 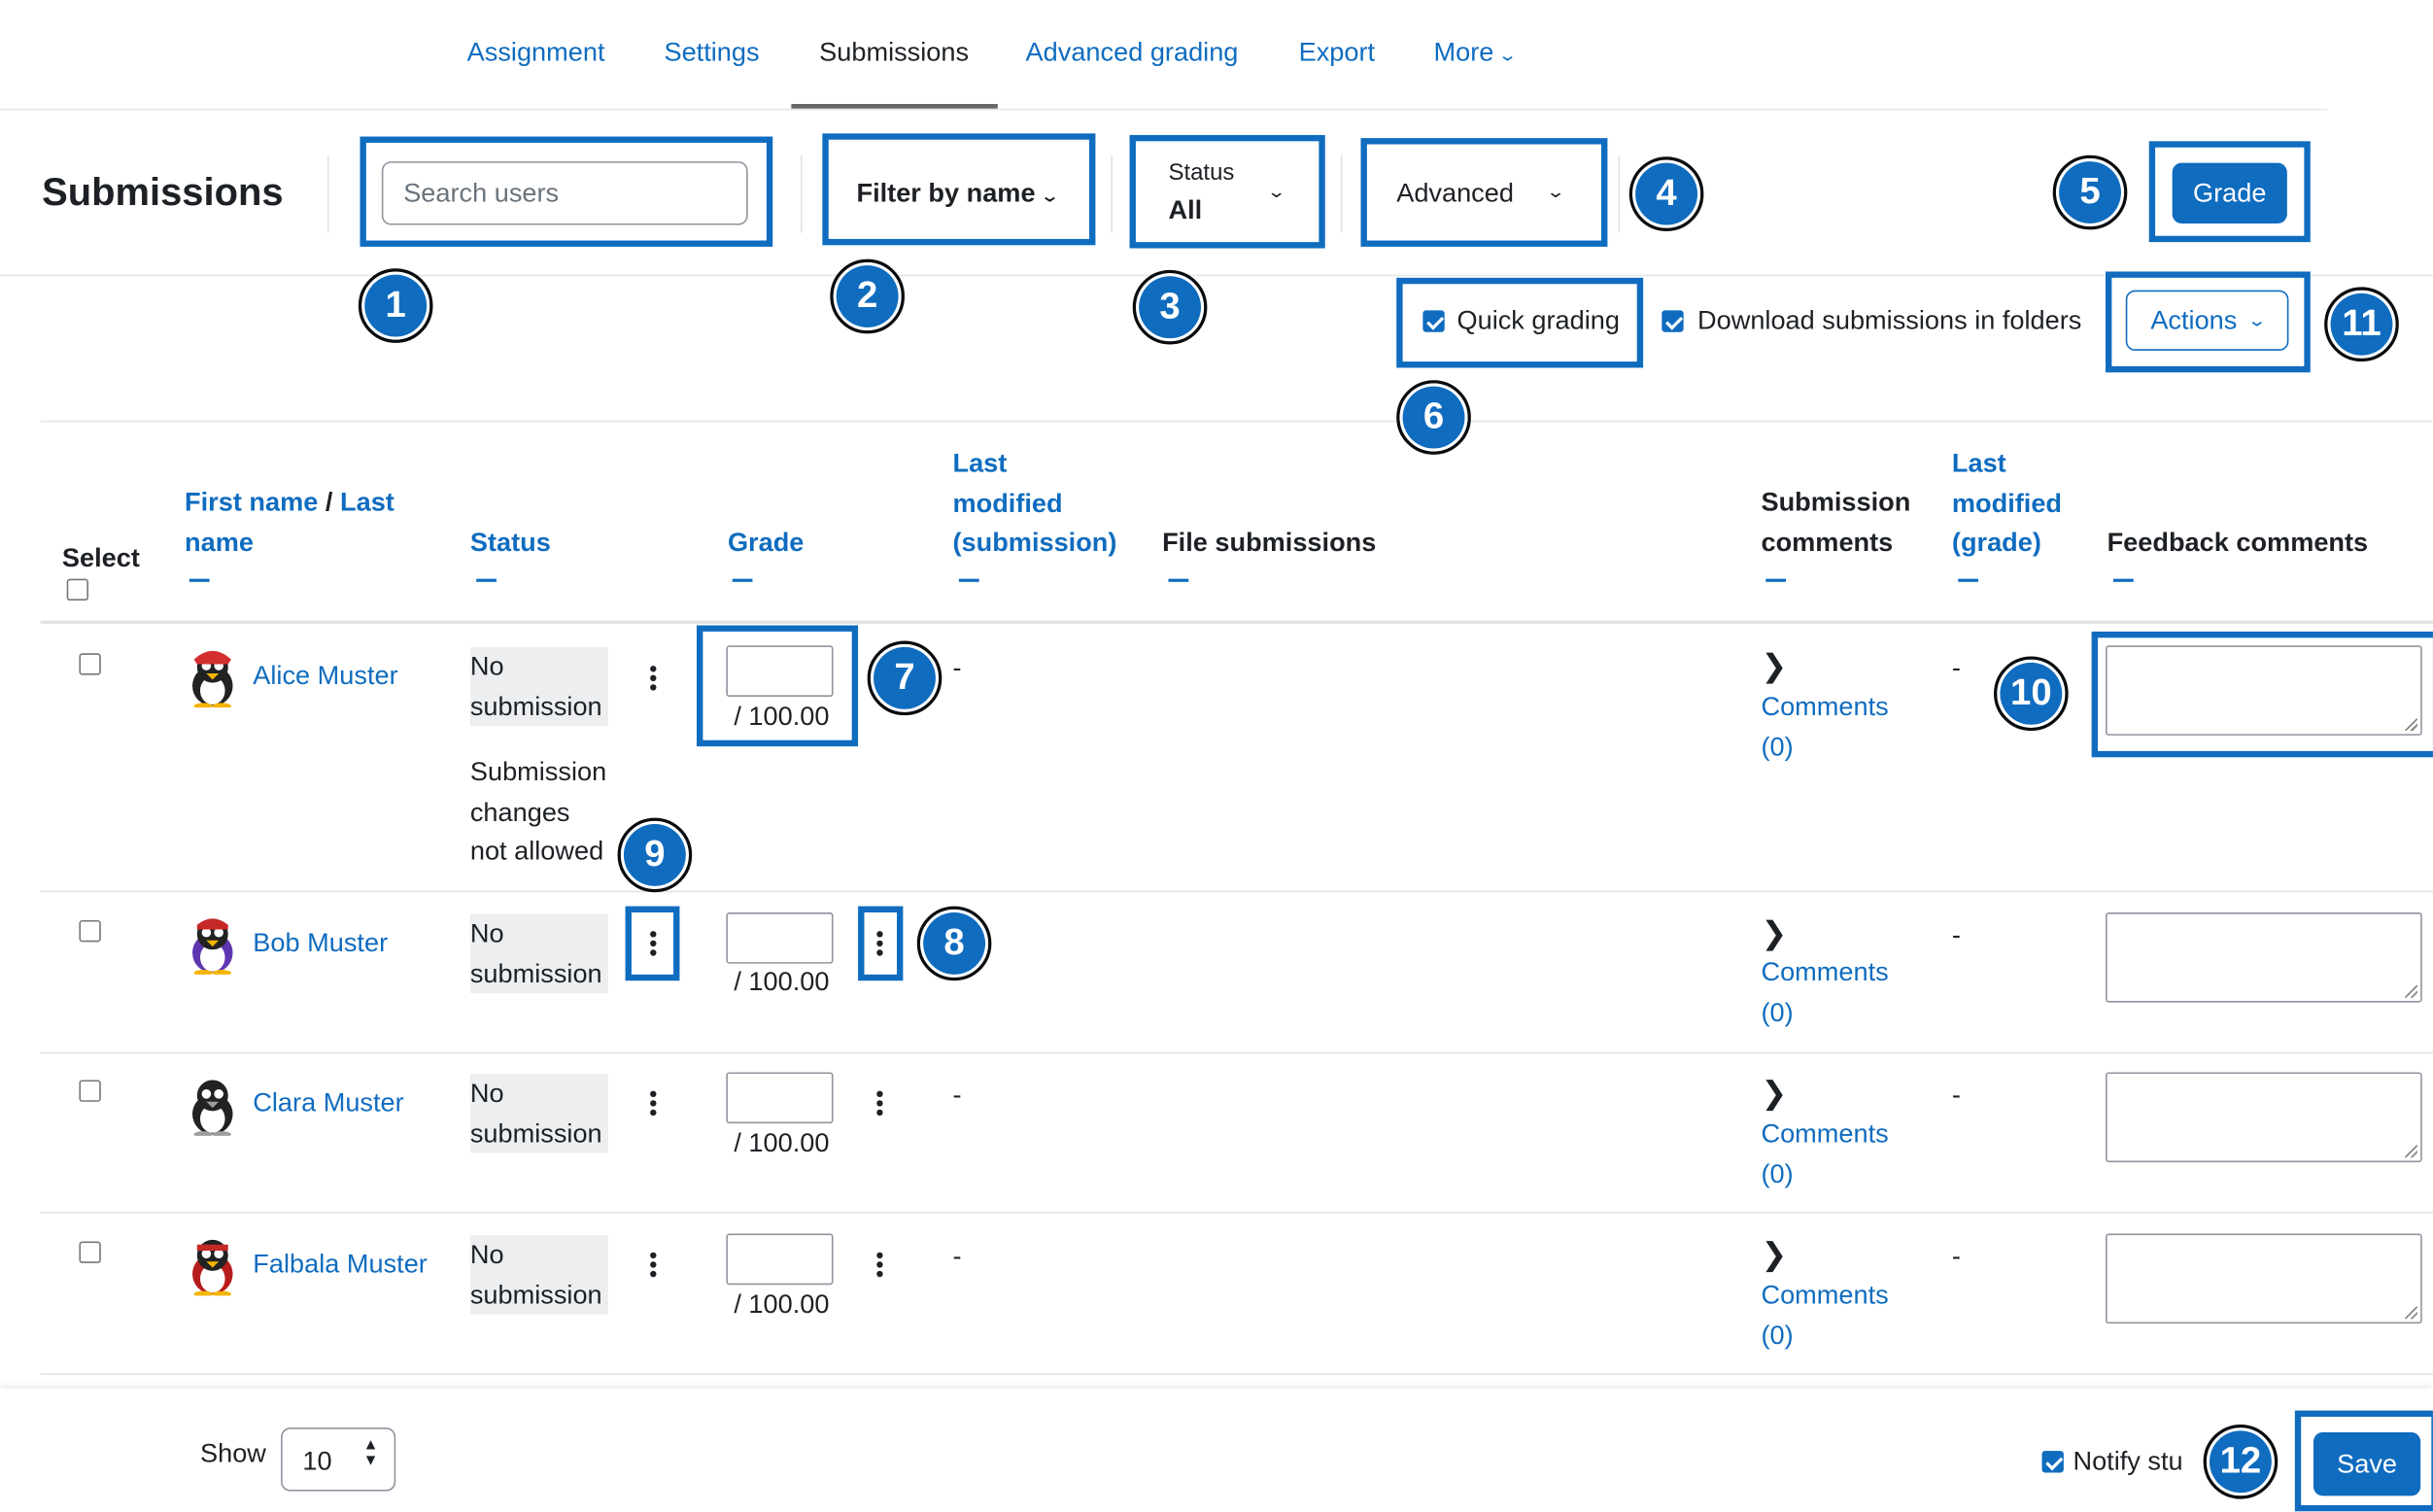 What do you see at coordinates (367, 501) in the screenshot?
I see `sort-last-name-link: Last` at bounding box center [367, 501].